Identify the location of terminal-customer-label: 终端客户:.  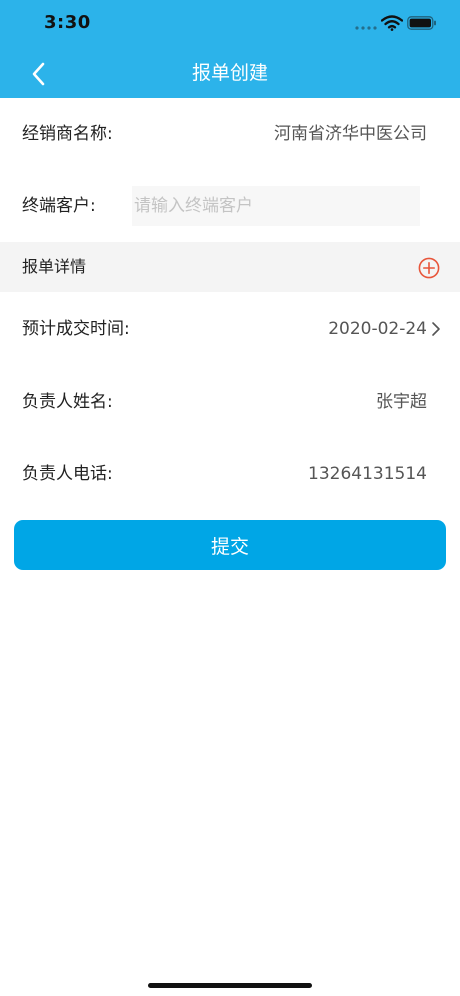
(59, 206).